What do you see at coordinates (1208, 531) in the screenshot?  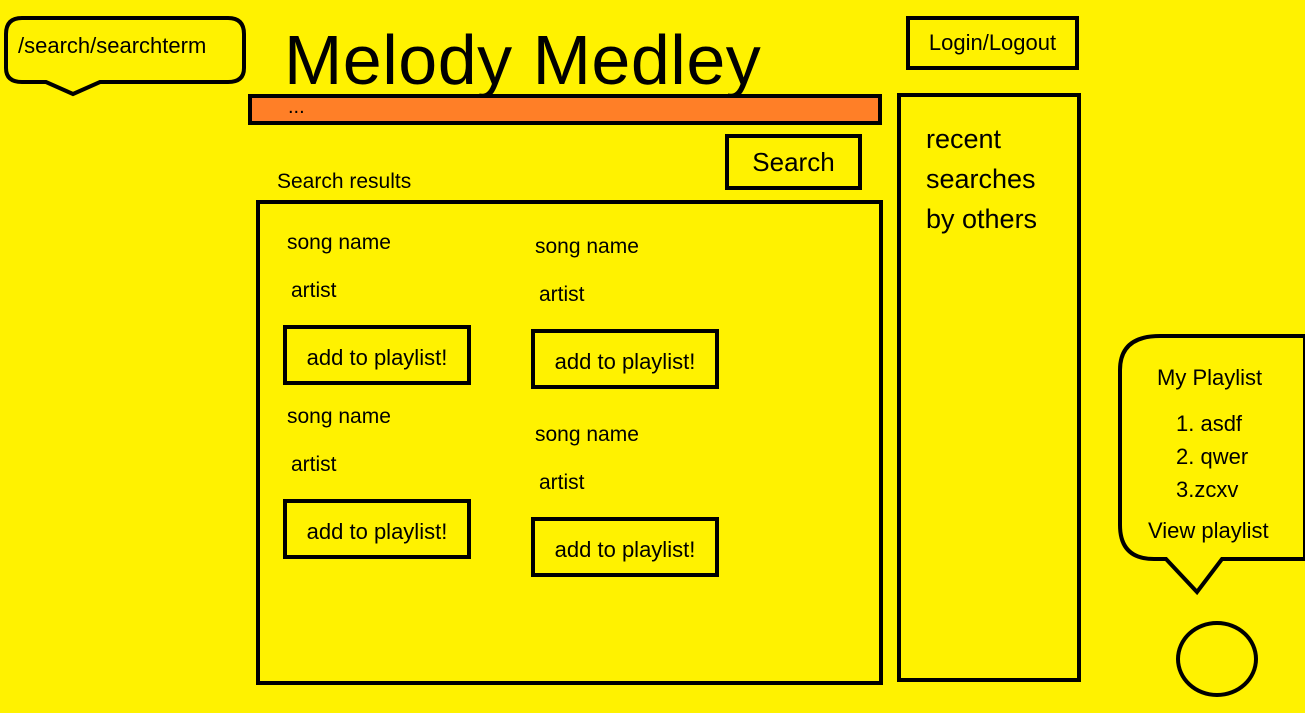 I see `view-playlist-link: View playlist` at bounding box center [1208, 531].